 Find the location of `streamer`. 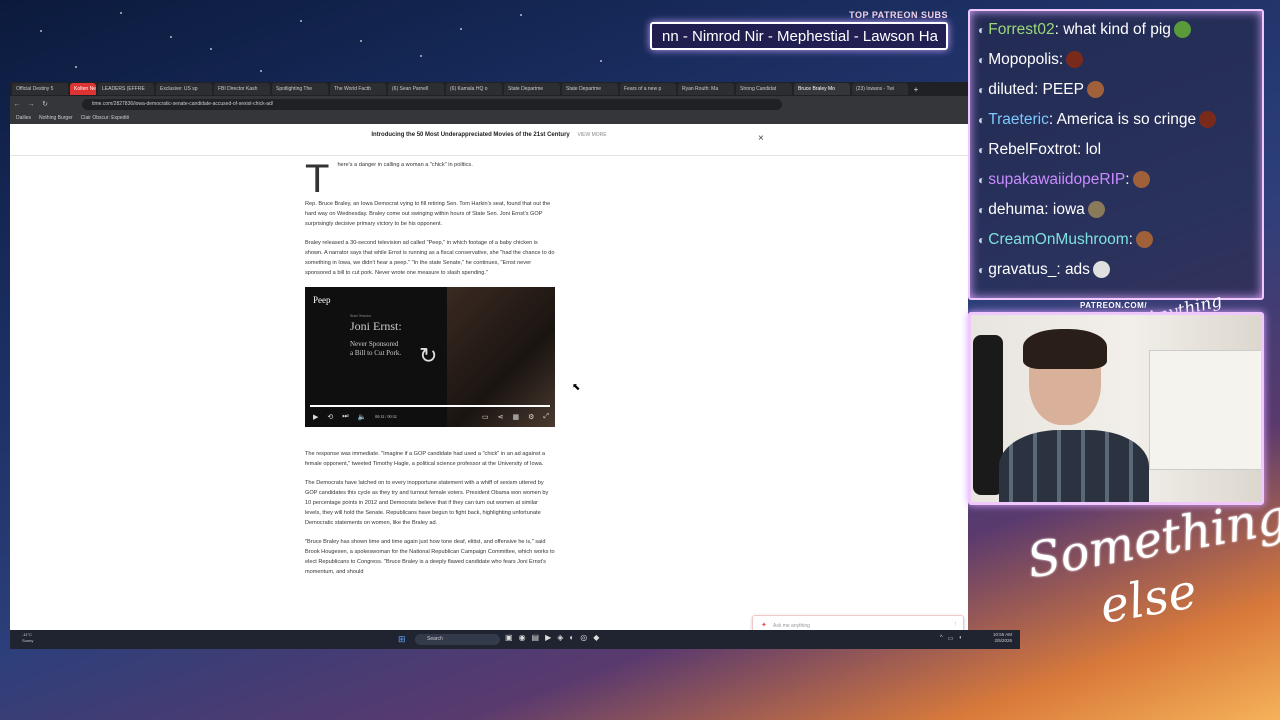

streamer is located at coordinates (1061, 415).